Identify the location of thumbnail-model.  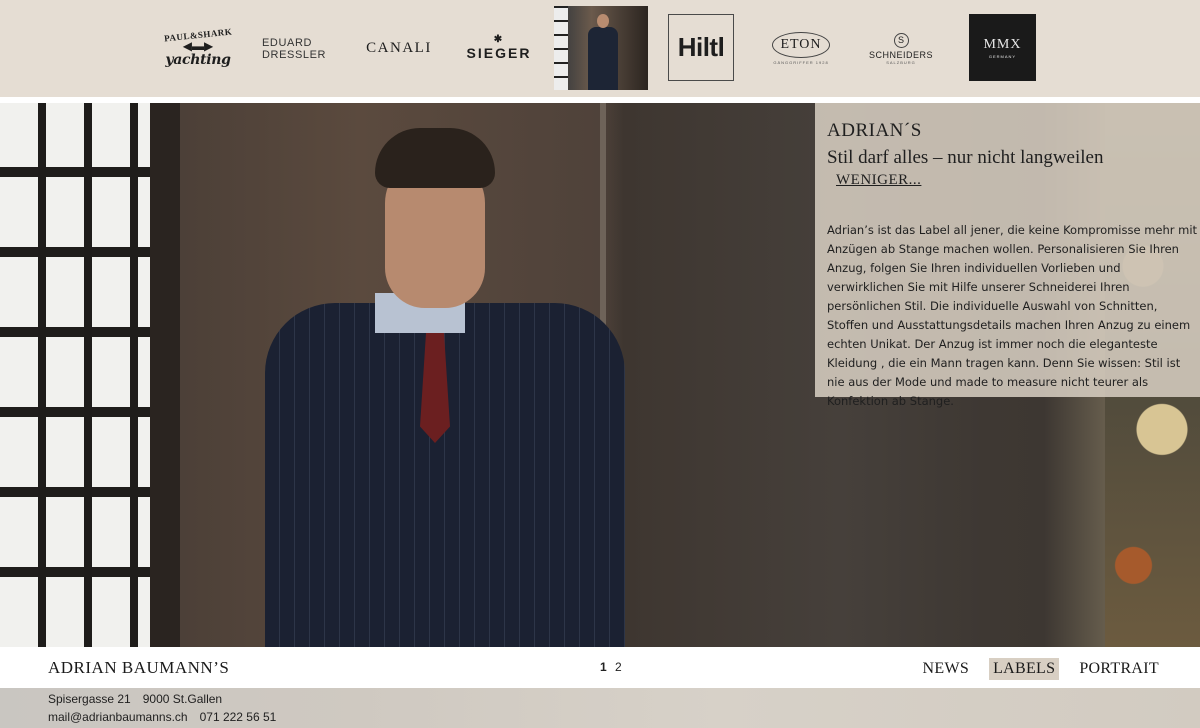
(603, 52).